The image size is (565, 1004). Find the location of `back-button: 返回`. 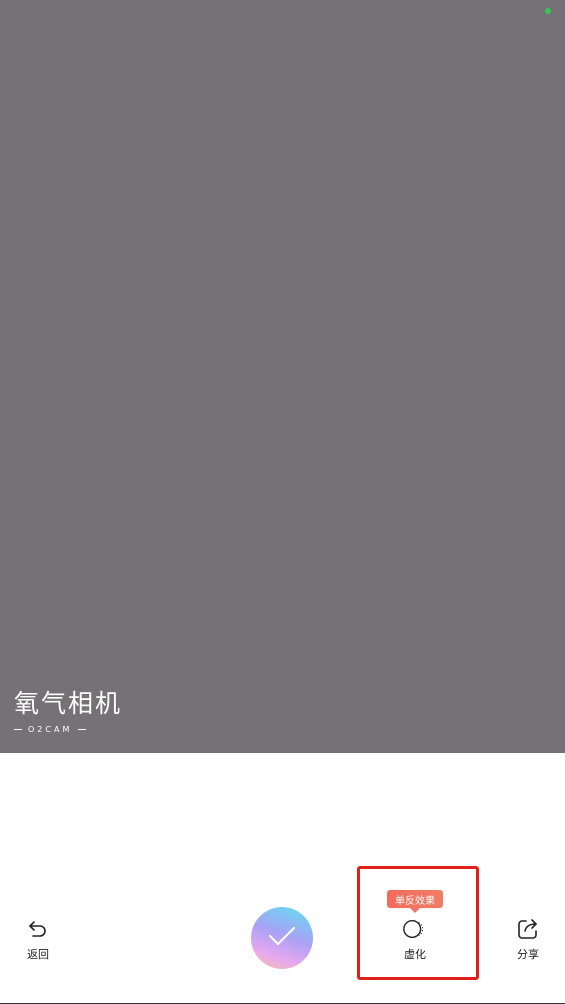

back-button: 返回 is located at coordinates (38, 939).